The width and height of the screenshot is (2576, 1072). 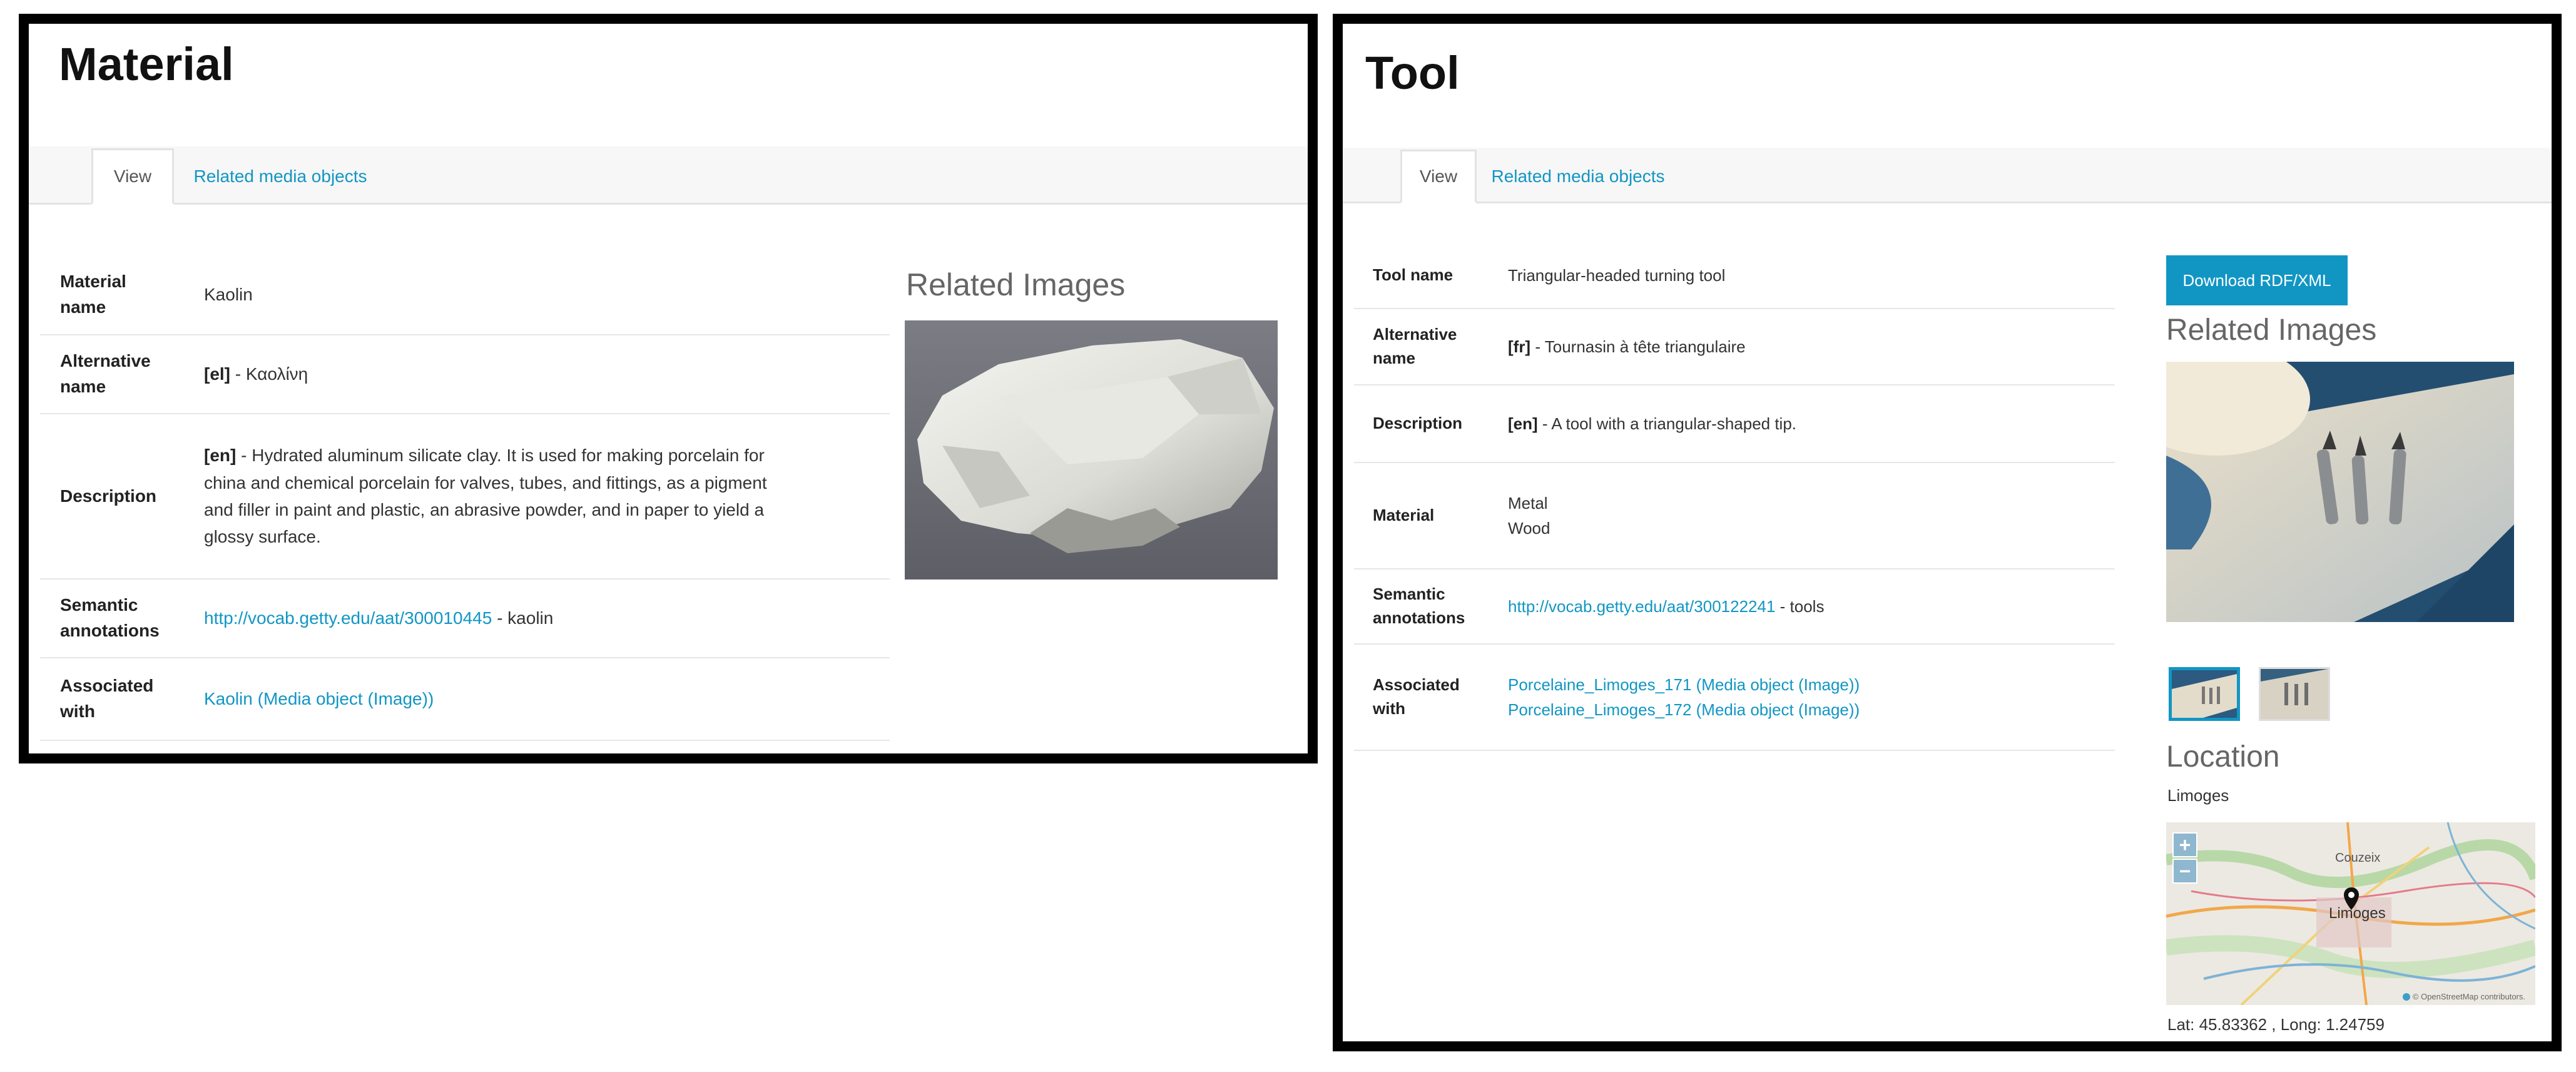 What do you see at coordinates (517, 698) in the screenshot?
I see `property-value: Kaolin (Media object (Image))` at bounding box center [517, 698].